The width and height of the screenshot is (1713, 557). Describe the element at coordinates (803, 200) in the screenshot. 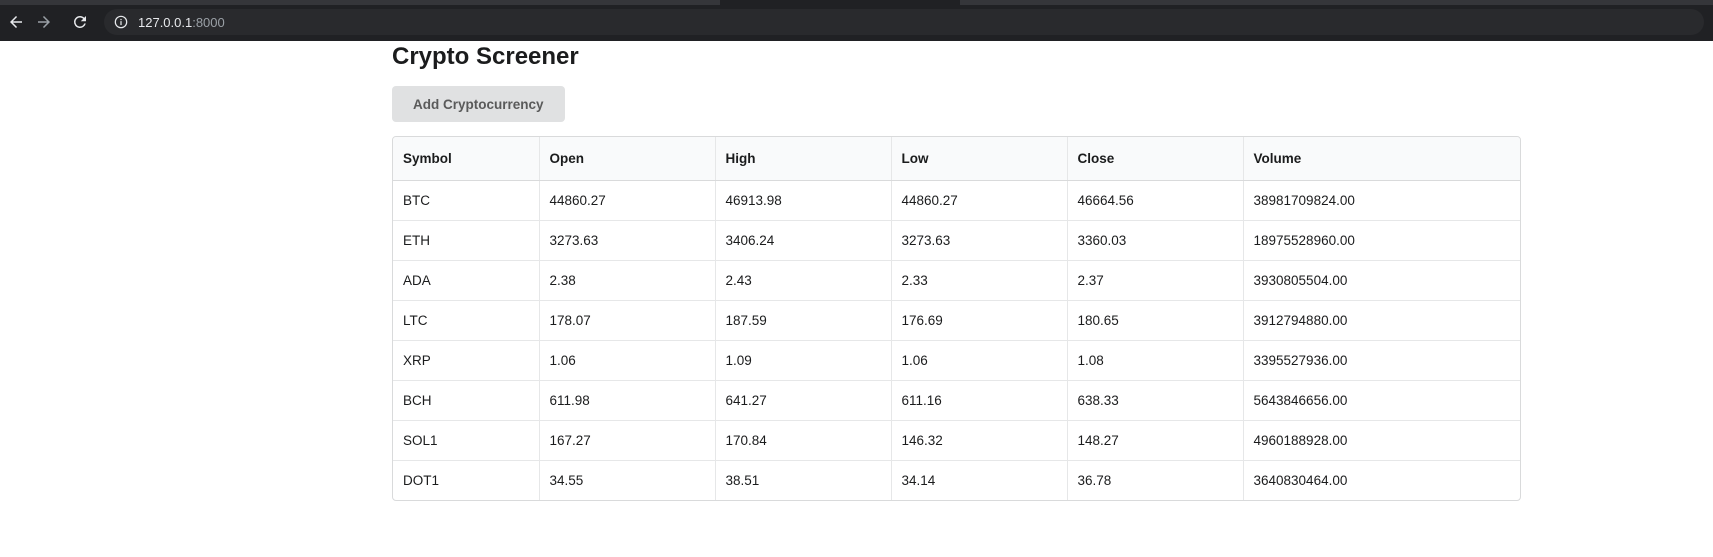

I see `cell-high: 46913.98` at that location.